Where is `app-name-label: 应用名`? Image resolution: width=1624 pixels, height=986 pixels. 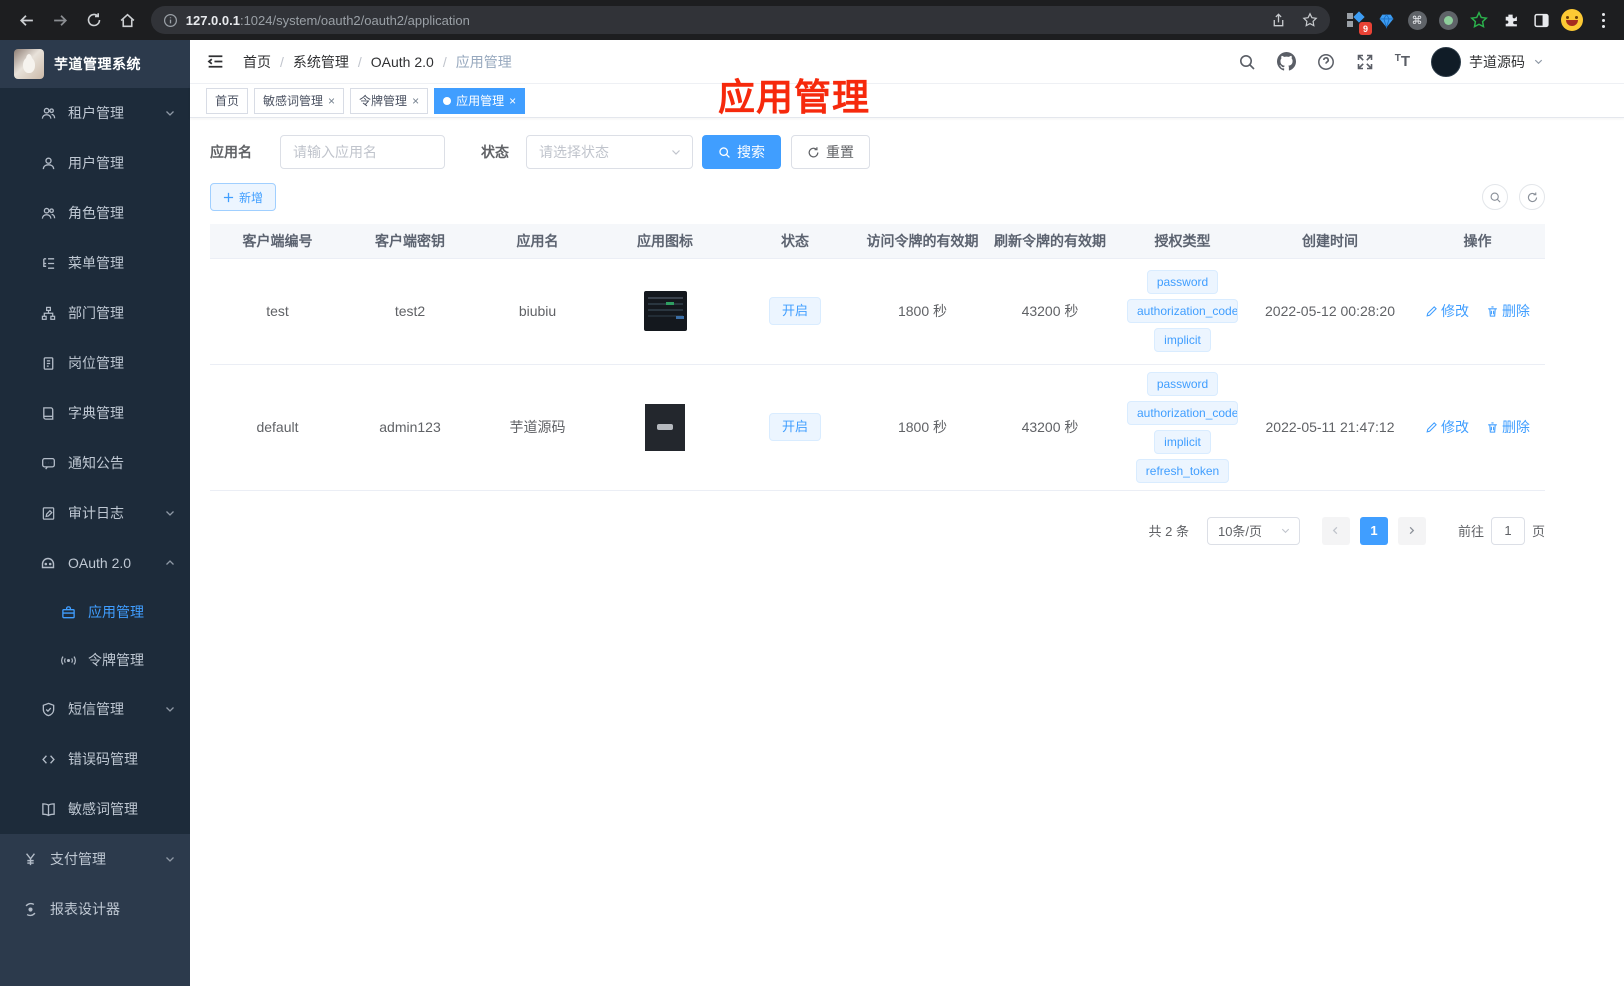
app-name-label: 应用名 is located at coordinates (231, 152).